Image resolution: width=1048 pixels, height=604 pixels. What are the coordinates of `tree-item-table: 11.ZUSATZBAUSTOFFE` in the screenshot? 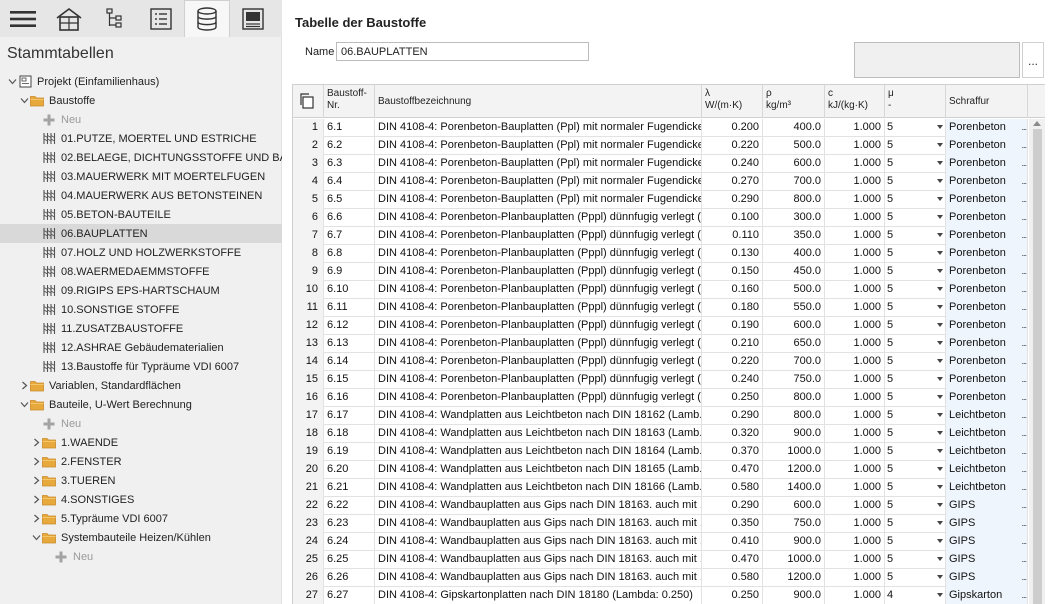 It's located at (141, 328).